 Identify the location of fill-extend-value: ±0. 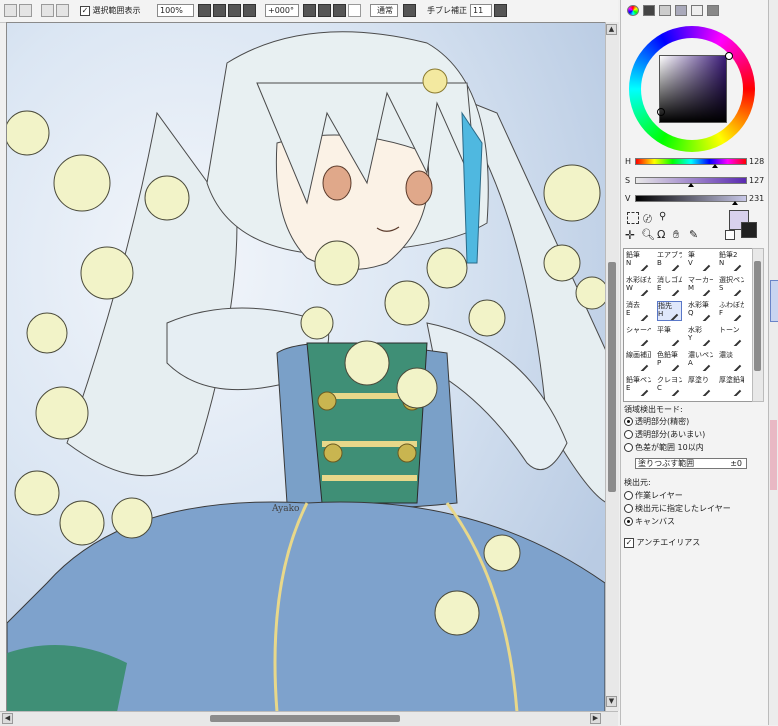
(736, 464).